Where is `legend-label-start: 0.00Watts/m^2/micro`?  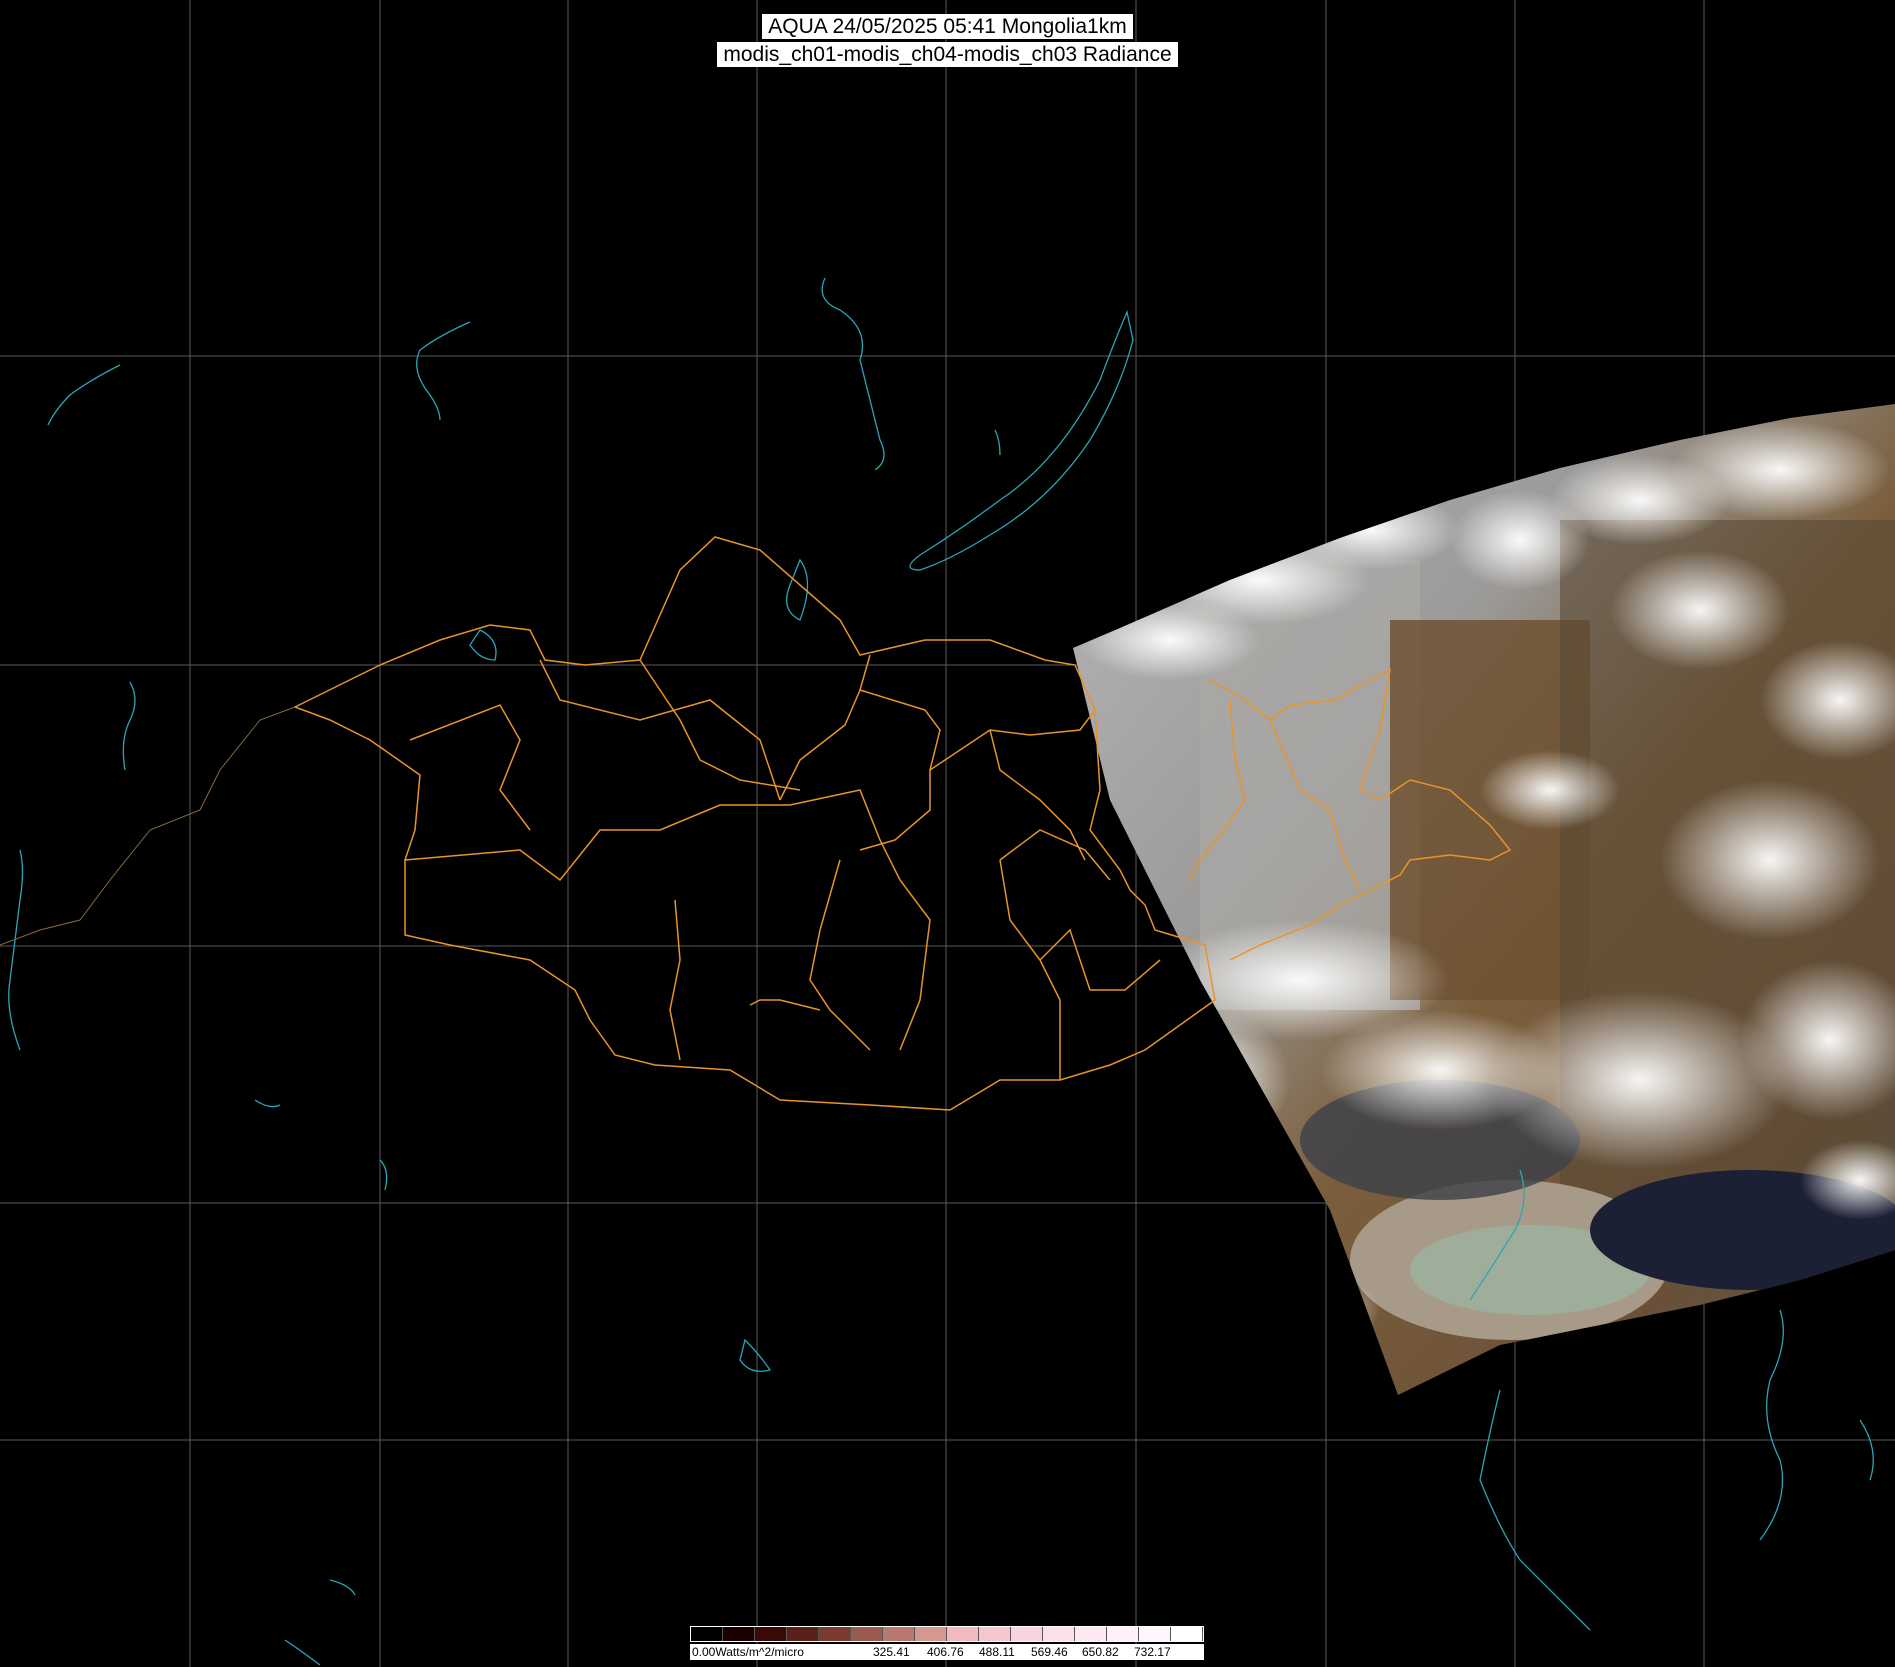 legend-label-start: 0.00Watts/m^2/micro is located at coordinates (748, 1652).